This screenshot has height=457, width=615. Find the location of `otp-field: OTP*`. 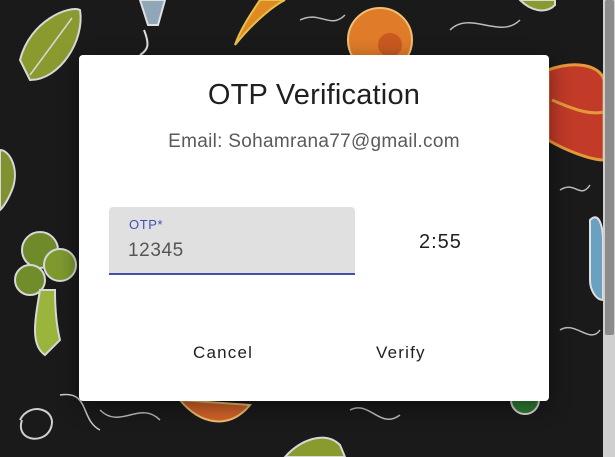

otp-field: OTP* is located at coordinates (232, 241).